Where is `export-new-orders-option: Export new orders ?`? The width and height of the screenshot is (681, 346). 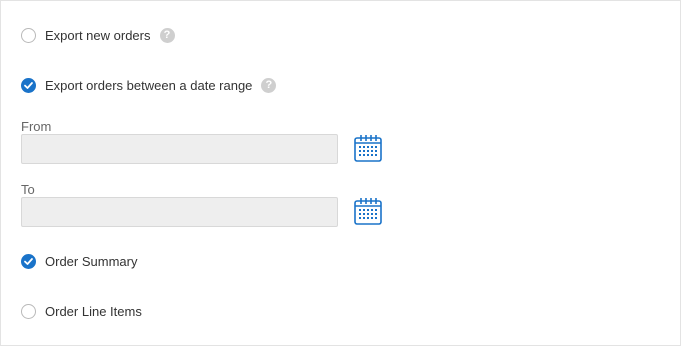 export-new-orders-option: Export new orders ? is located at coordinates (98, 35).